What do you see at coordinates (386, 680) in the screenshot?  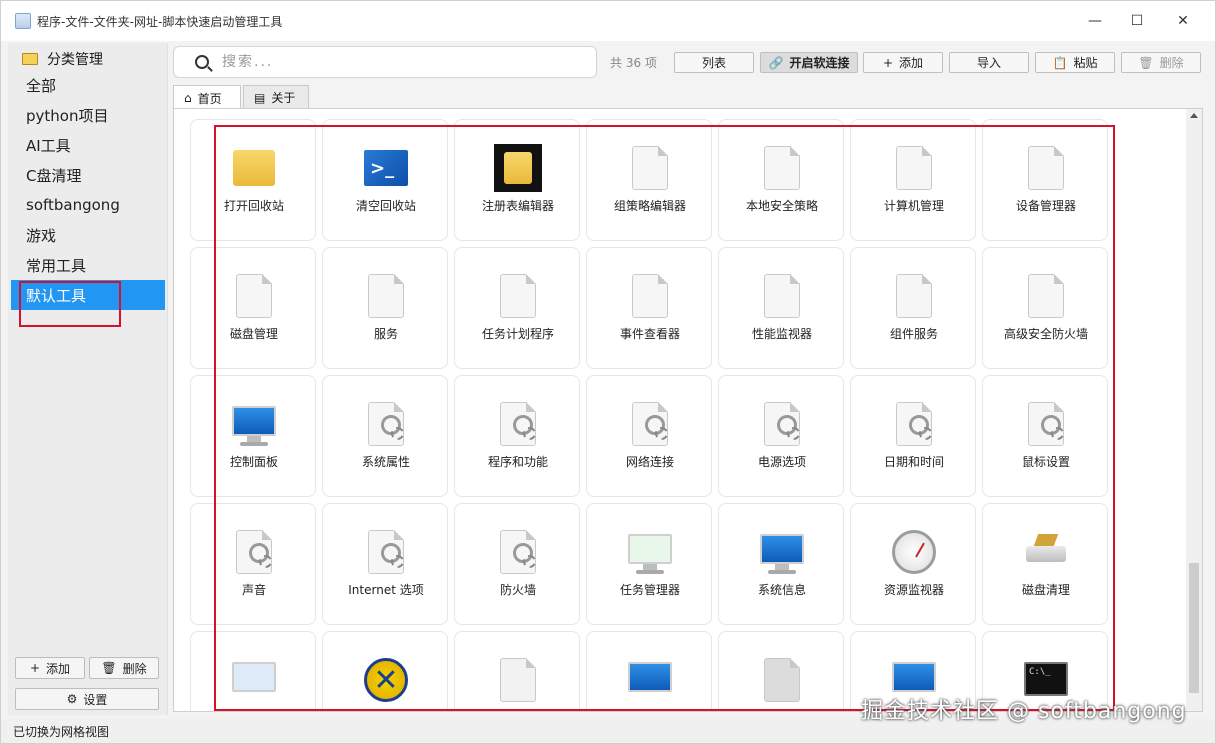 I see `x-circle-icon: ✕` at bounding box center [386, 680].